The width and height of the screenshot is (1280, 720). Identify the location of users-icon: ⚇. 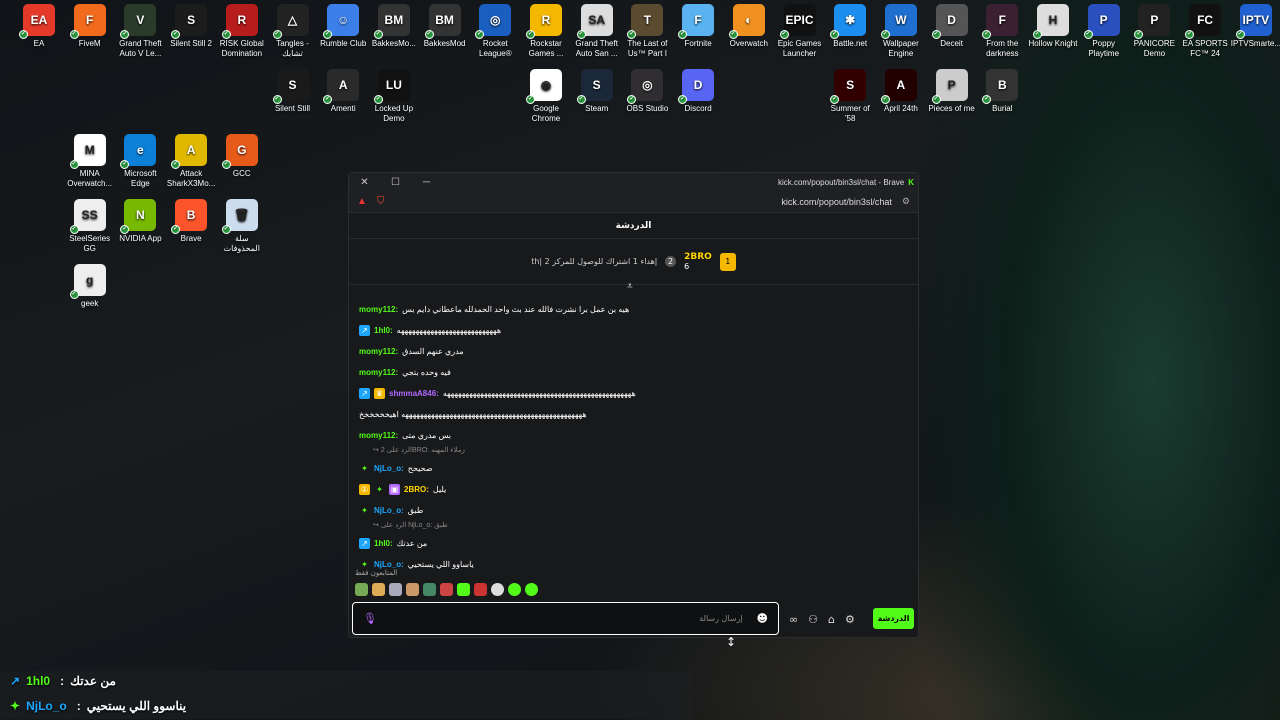
(813, 619).